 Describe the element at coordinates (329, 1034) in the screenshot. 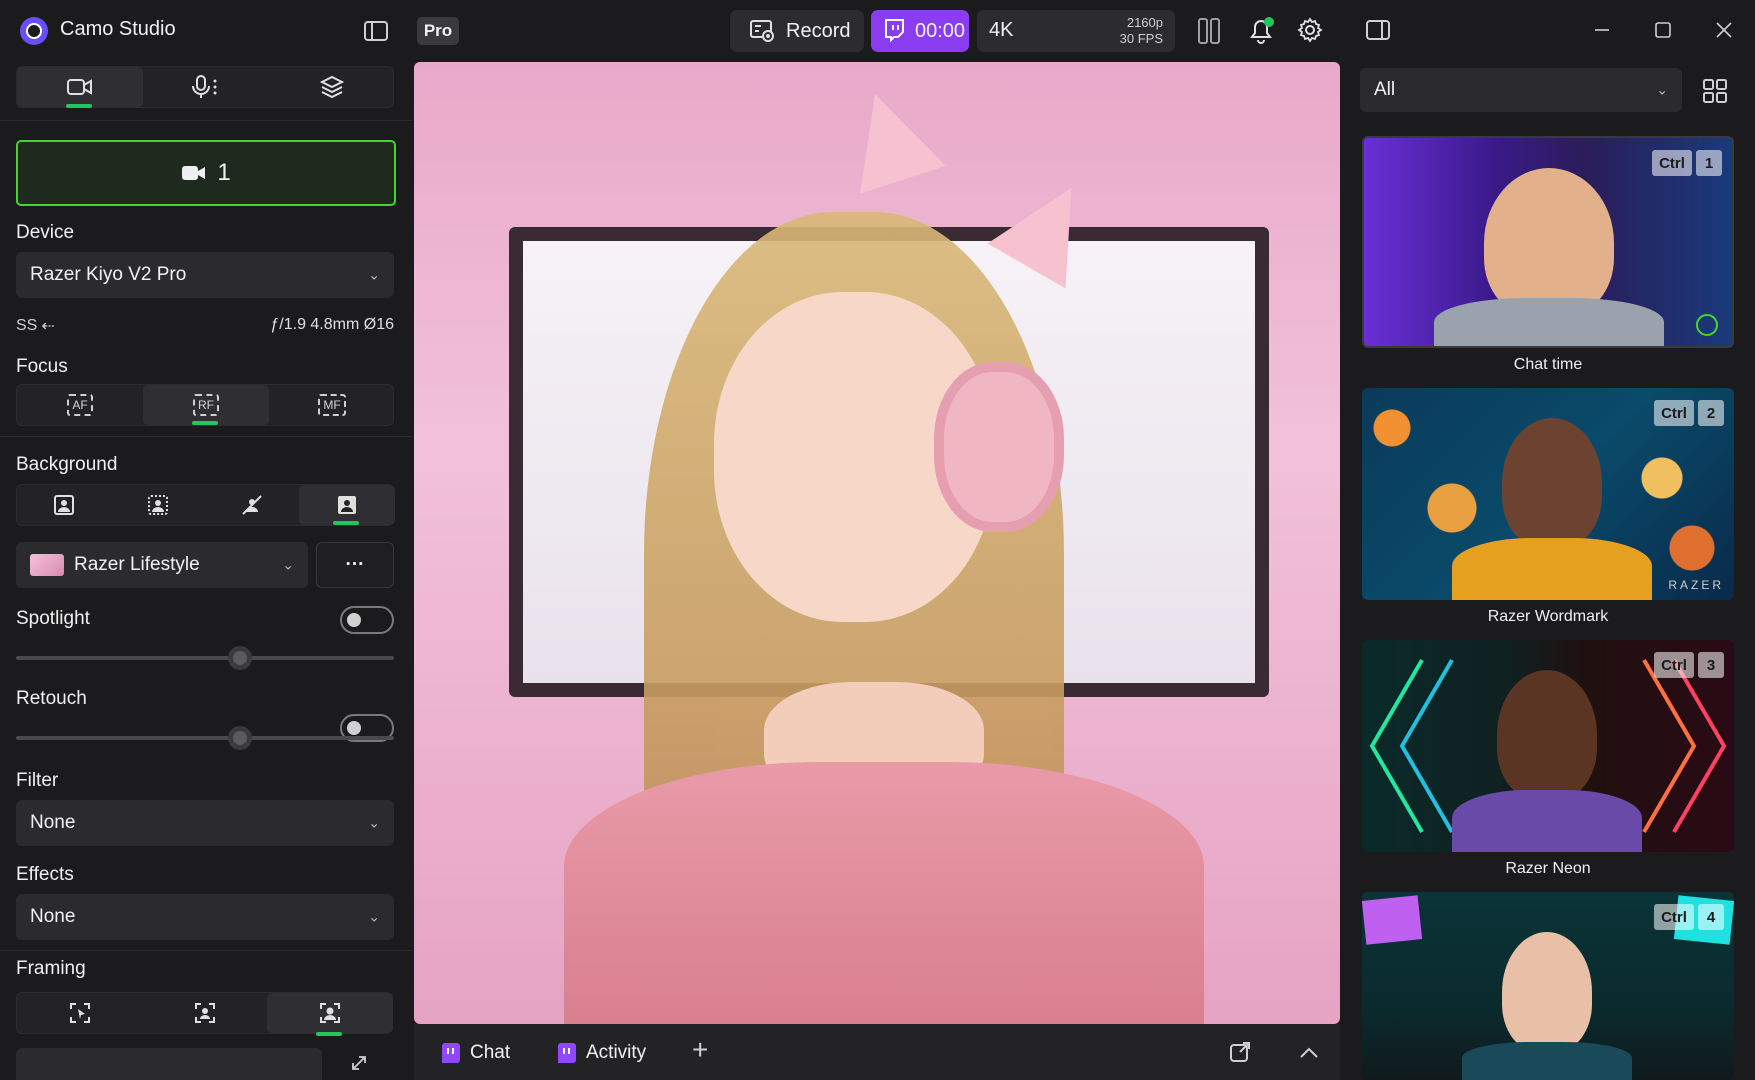

I see `framing-active-indicator` at that location.